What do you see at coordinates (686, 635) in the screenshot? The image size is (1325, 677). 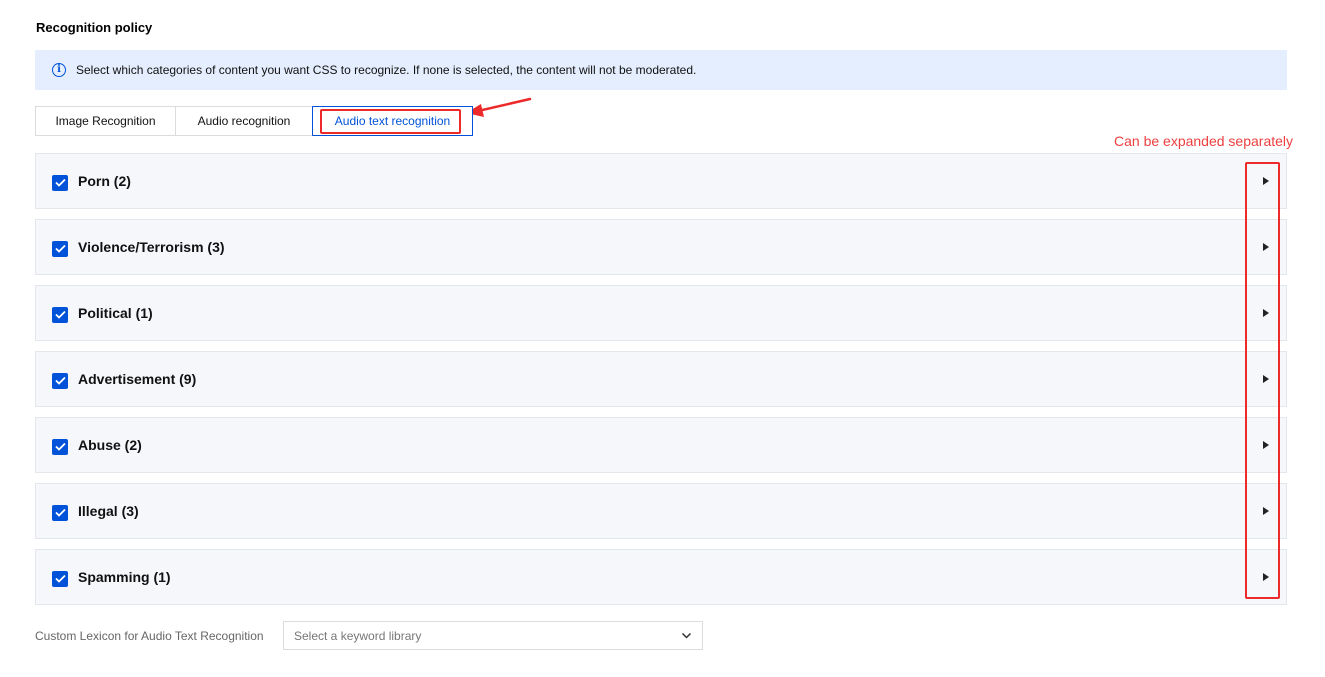 I see `chevron-down-icon` at bounding box center [686, 635].